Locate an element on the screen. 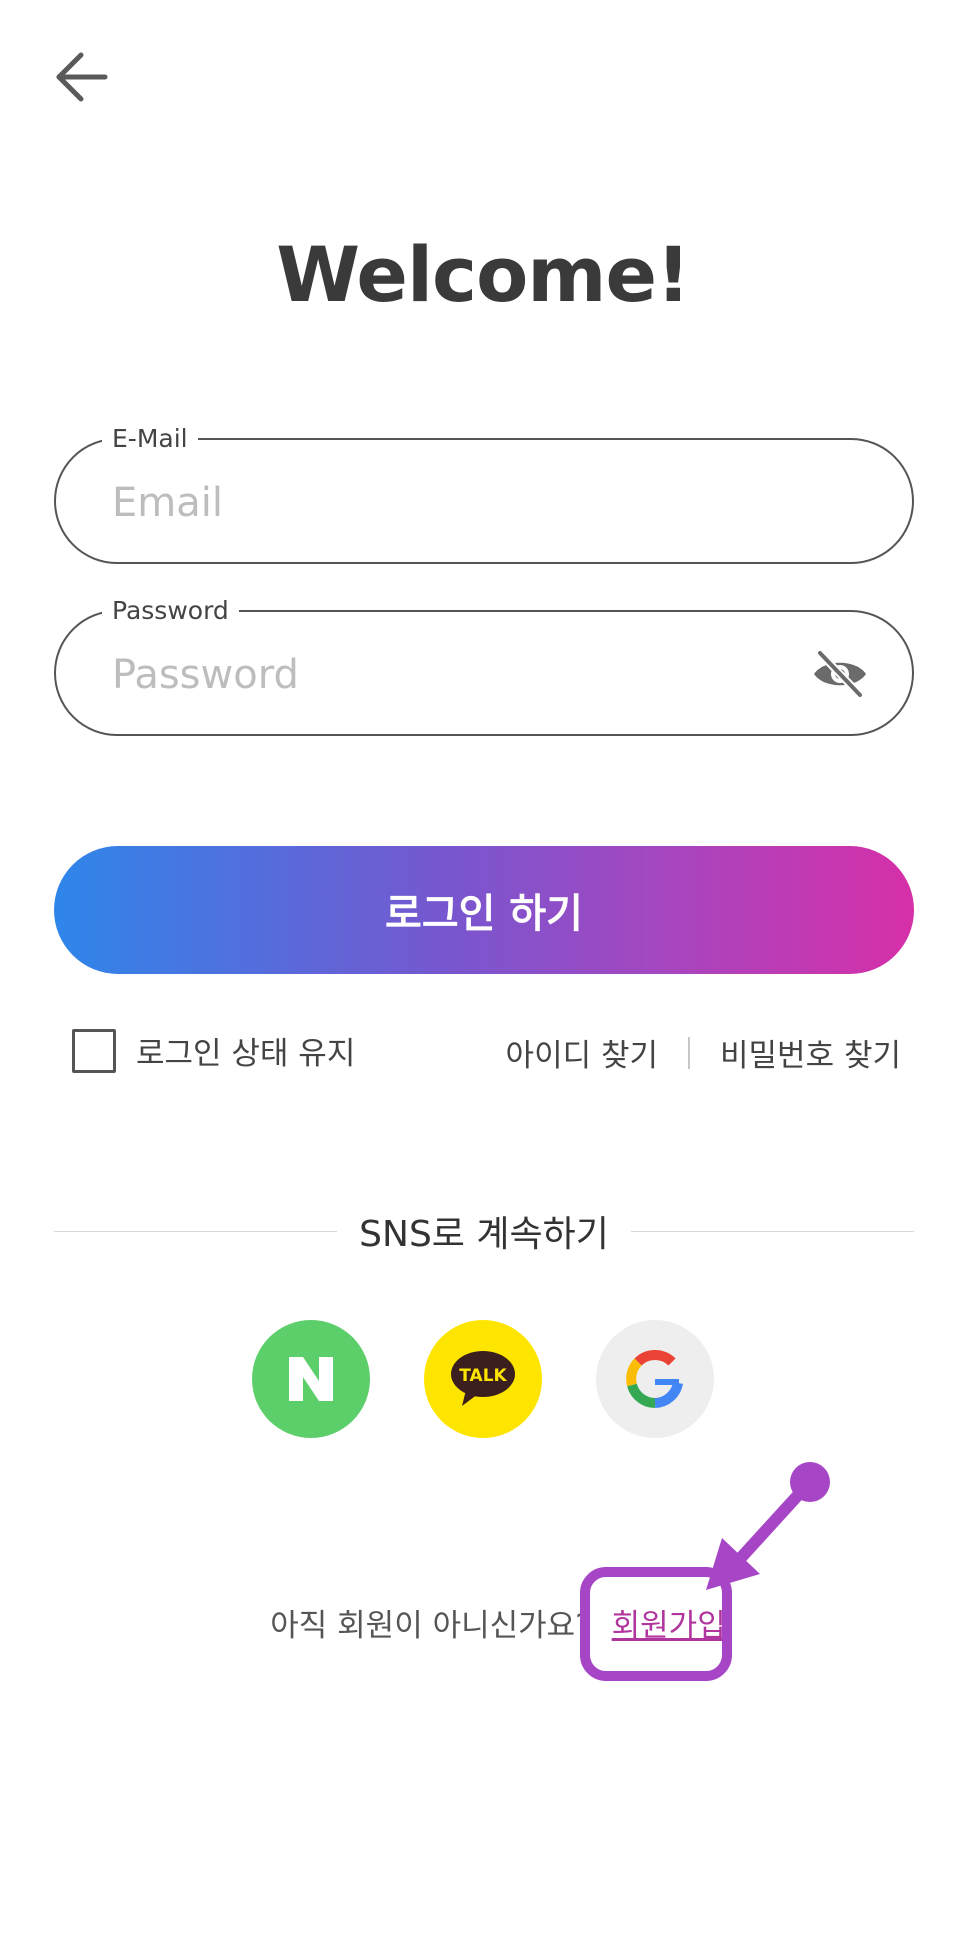  kakao-login-button: TALK is located at coordinates (483, 1379).